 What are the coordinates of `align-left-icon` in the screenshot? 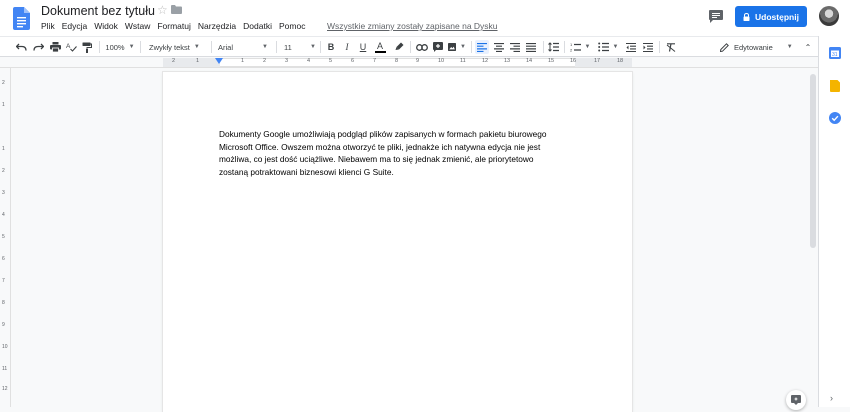 It's located at (482, 47).